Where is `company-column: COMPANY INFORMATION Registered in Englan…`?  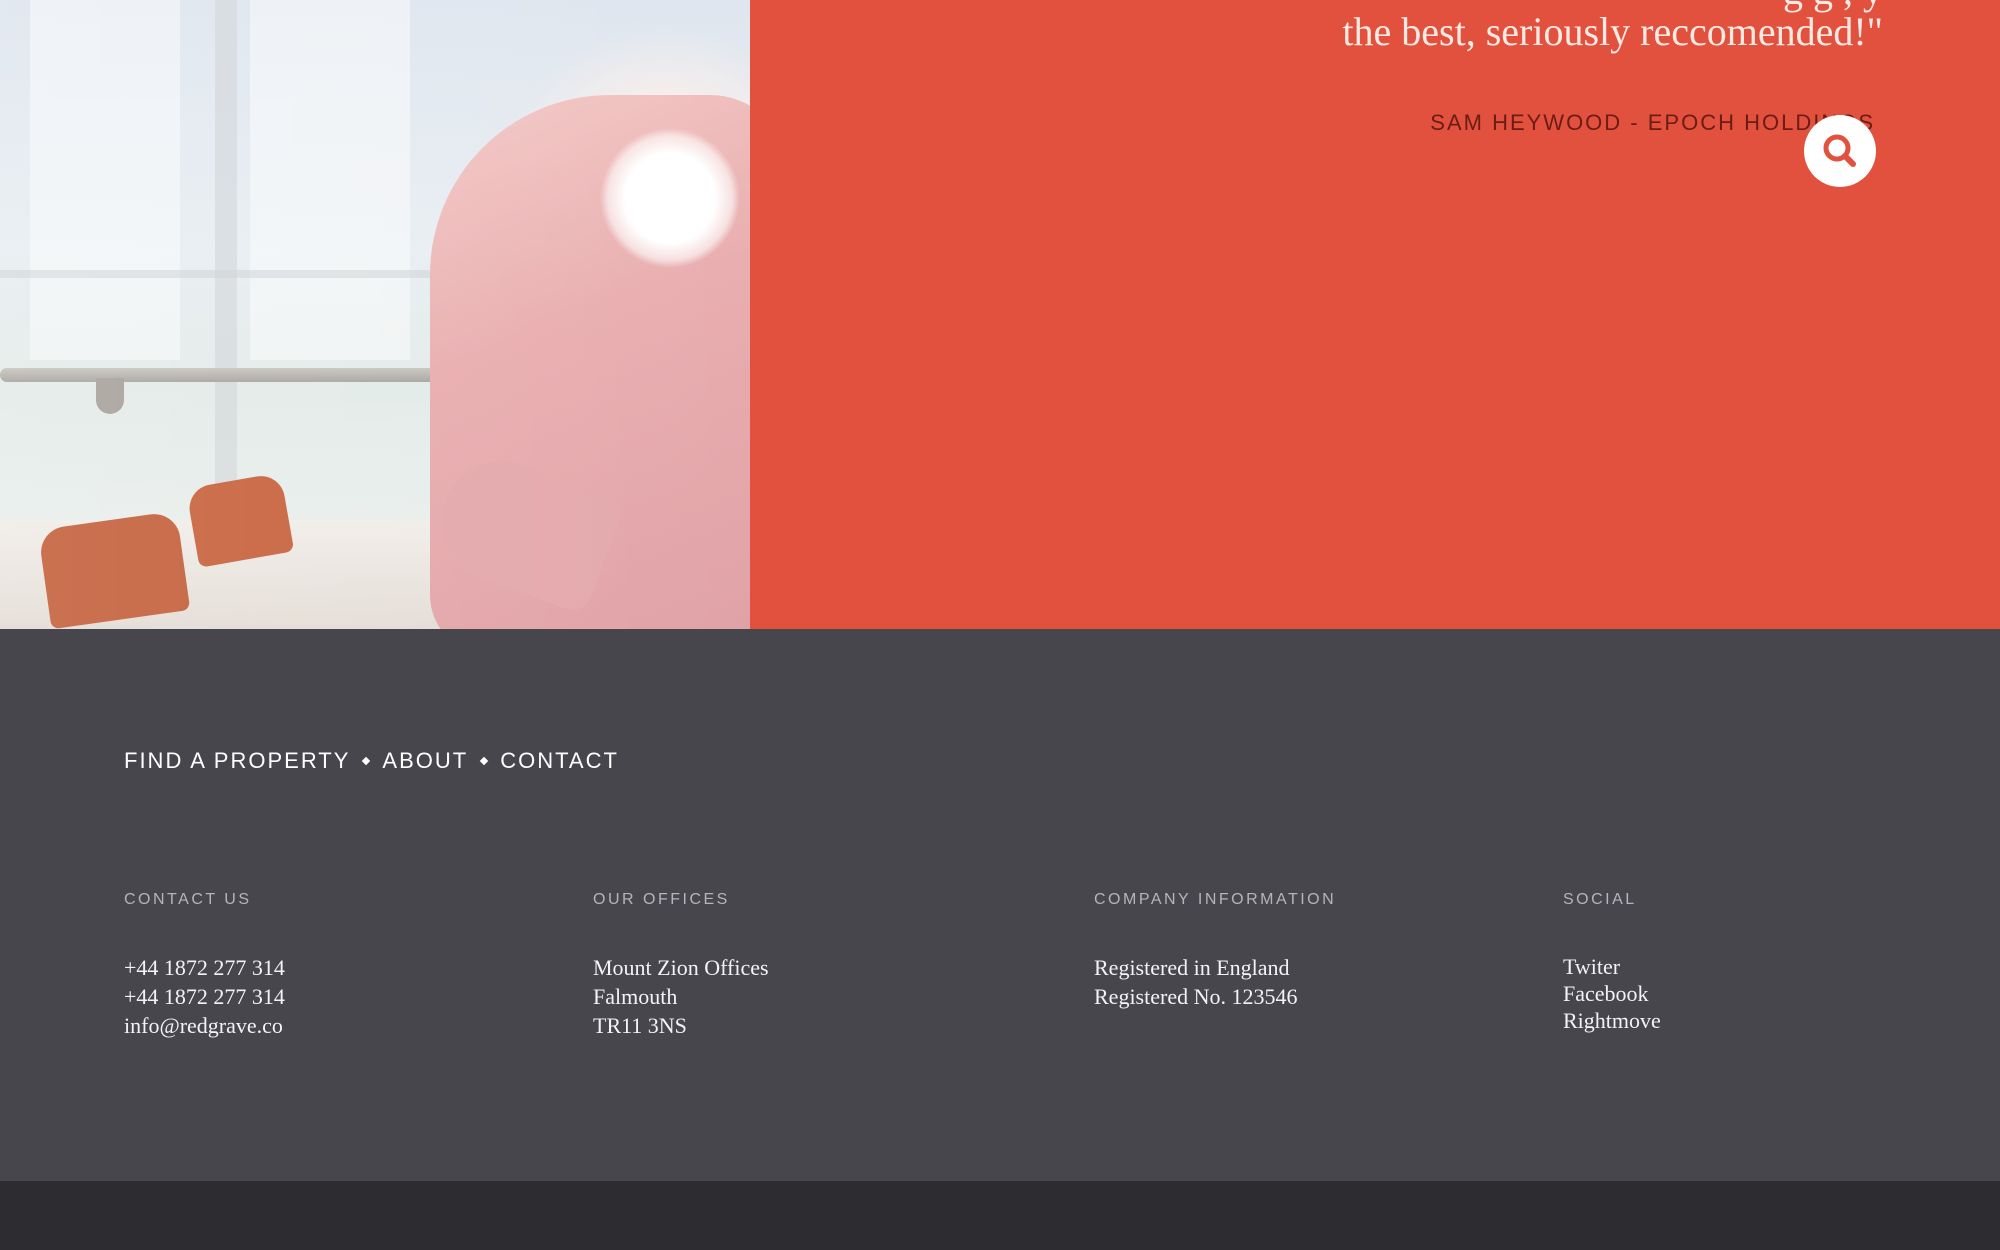 company-column: COMPANY INFORMATION Registered in Englan… is located at coordinates (1215, 951).